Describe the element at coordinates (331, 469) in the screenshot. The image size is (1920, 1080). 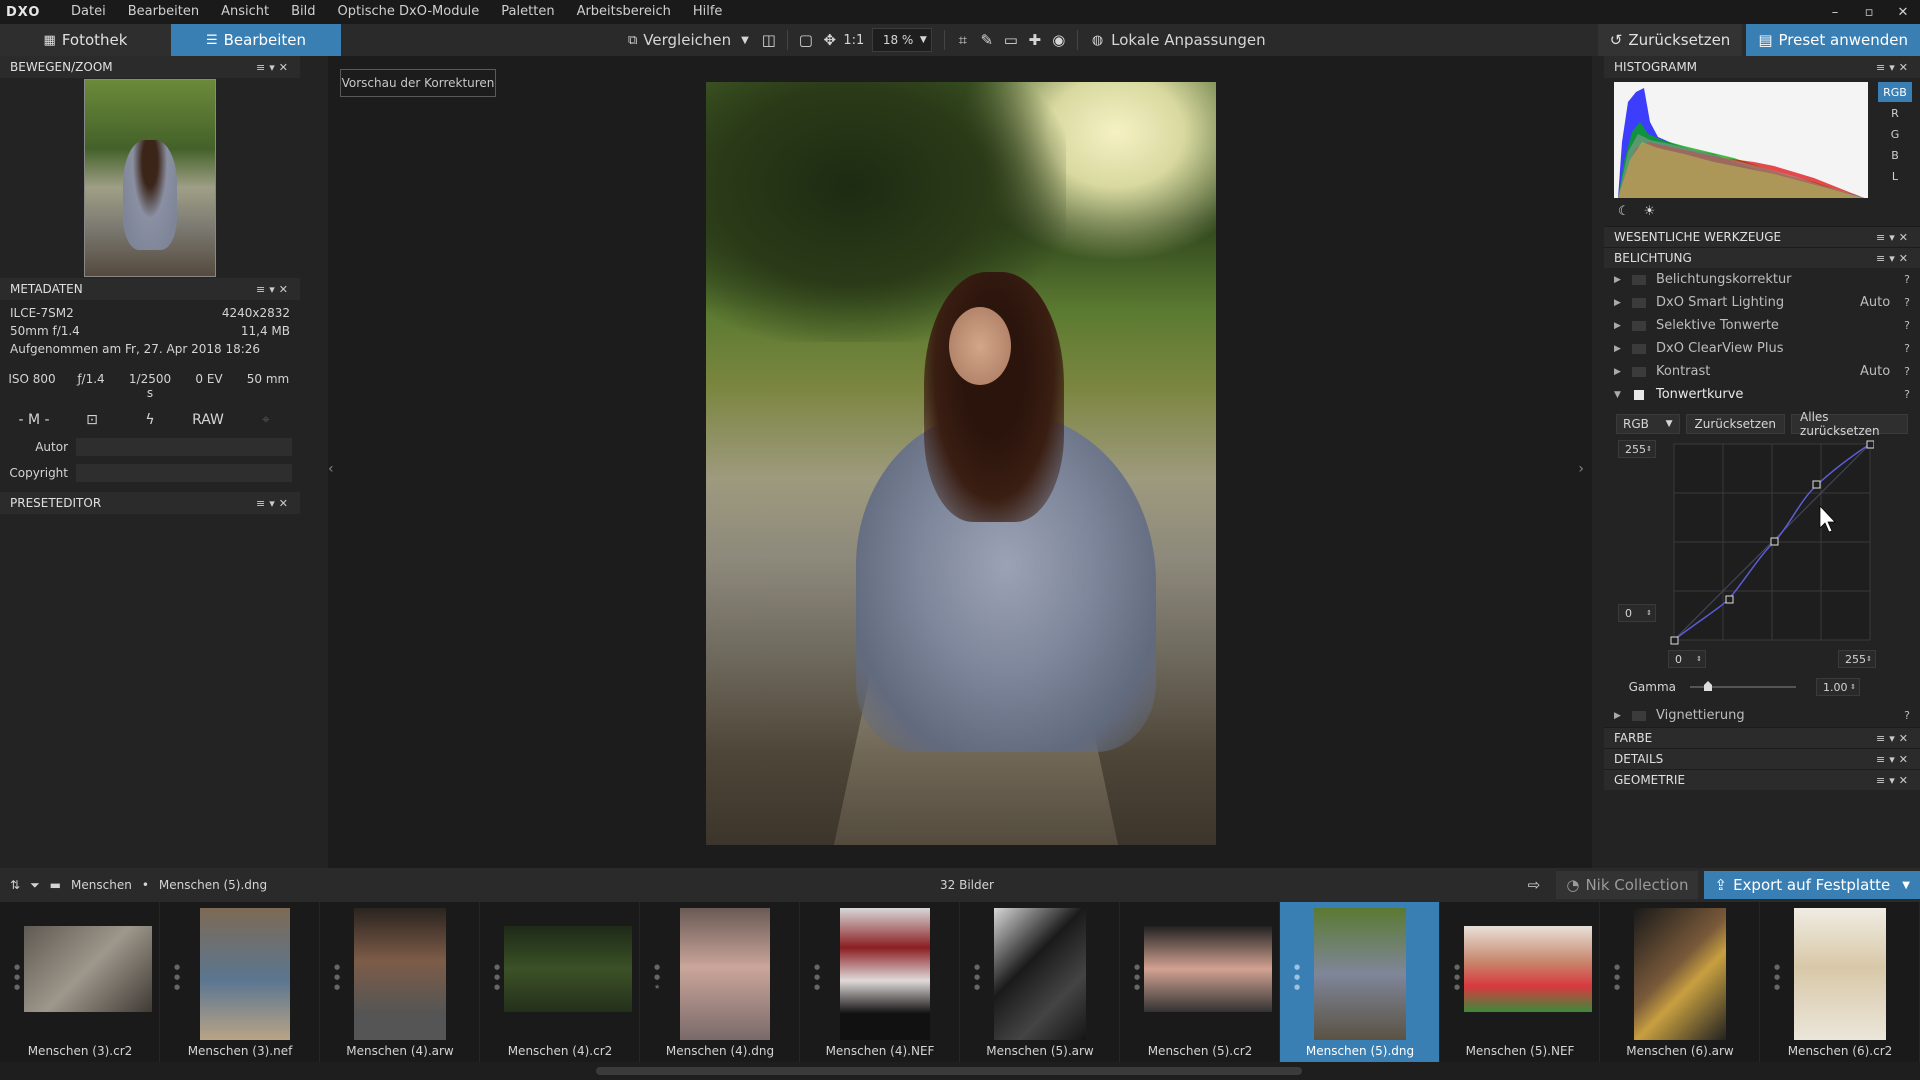
I see `collapse-left-icon: ‹` at that location.